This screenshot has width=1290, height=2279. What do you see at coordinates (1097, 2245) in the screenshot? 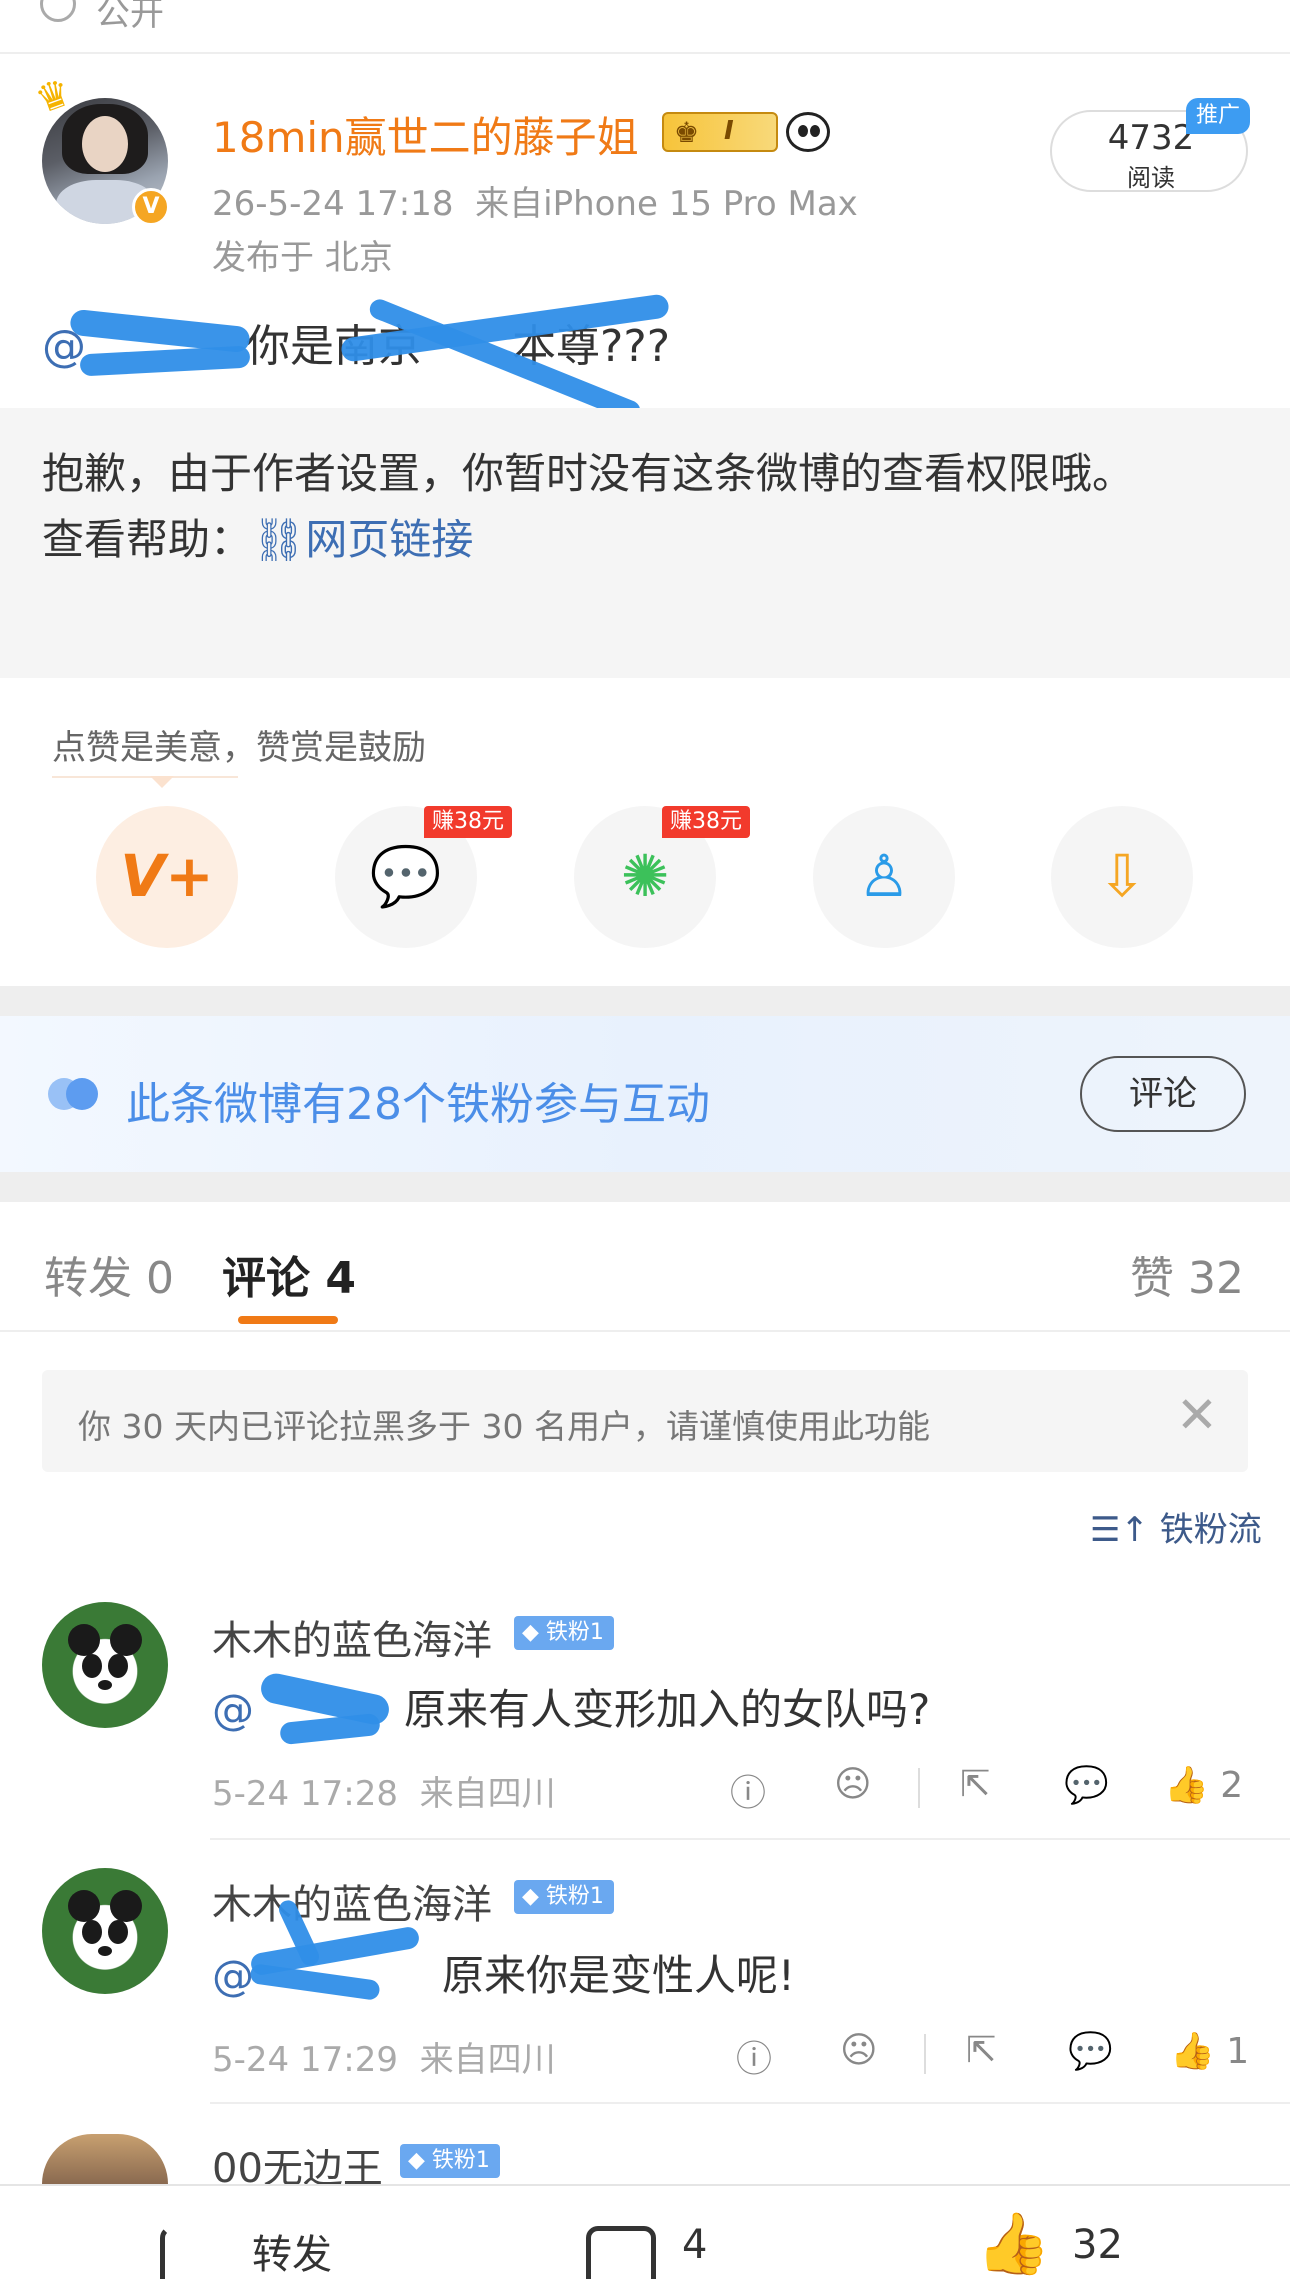
I see `like-count: 32` at bounding box center [1097, 2245].